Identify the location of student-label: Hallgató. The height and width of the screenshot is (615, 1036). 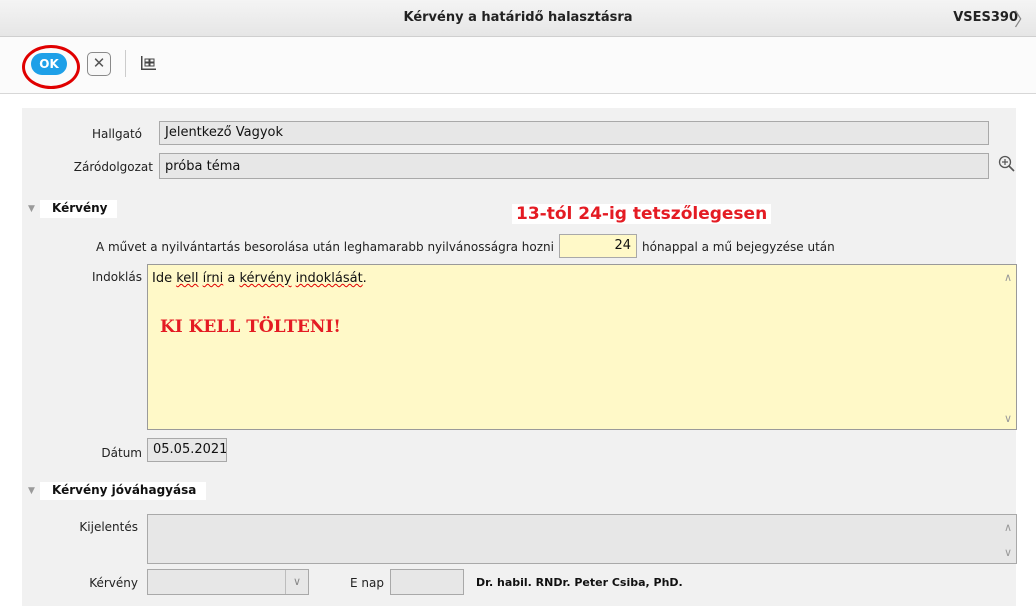
(116, 134).